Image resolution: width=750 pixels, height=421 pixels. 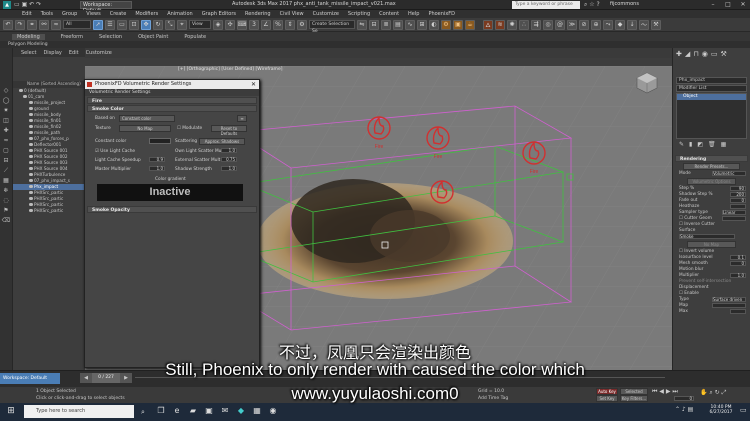 What do you see at coordinates (6, 91) in the screenshot?
I see `filter-geometry-icon: ◇` at bounding box center [6, 91].